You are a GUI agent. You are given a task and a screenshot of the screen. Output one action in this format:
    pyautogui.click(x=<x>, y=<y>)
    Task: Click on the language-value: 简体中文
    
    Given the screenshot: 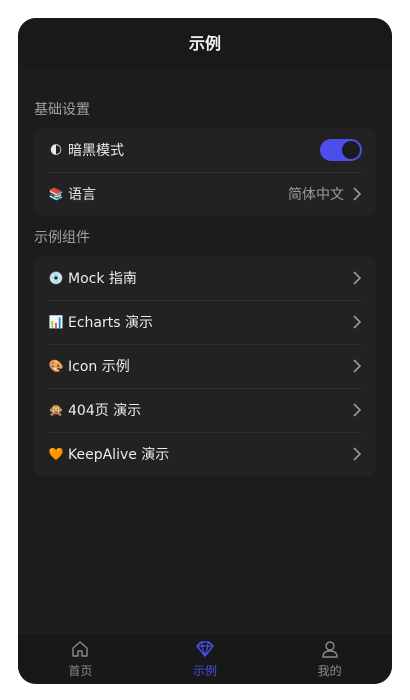 What is the action you would take?
    pyautogui.click(x=316, y=195)
    